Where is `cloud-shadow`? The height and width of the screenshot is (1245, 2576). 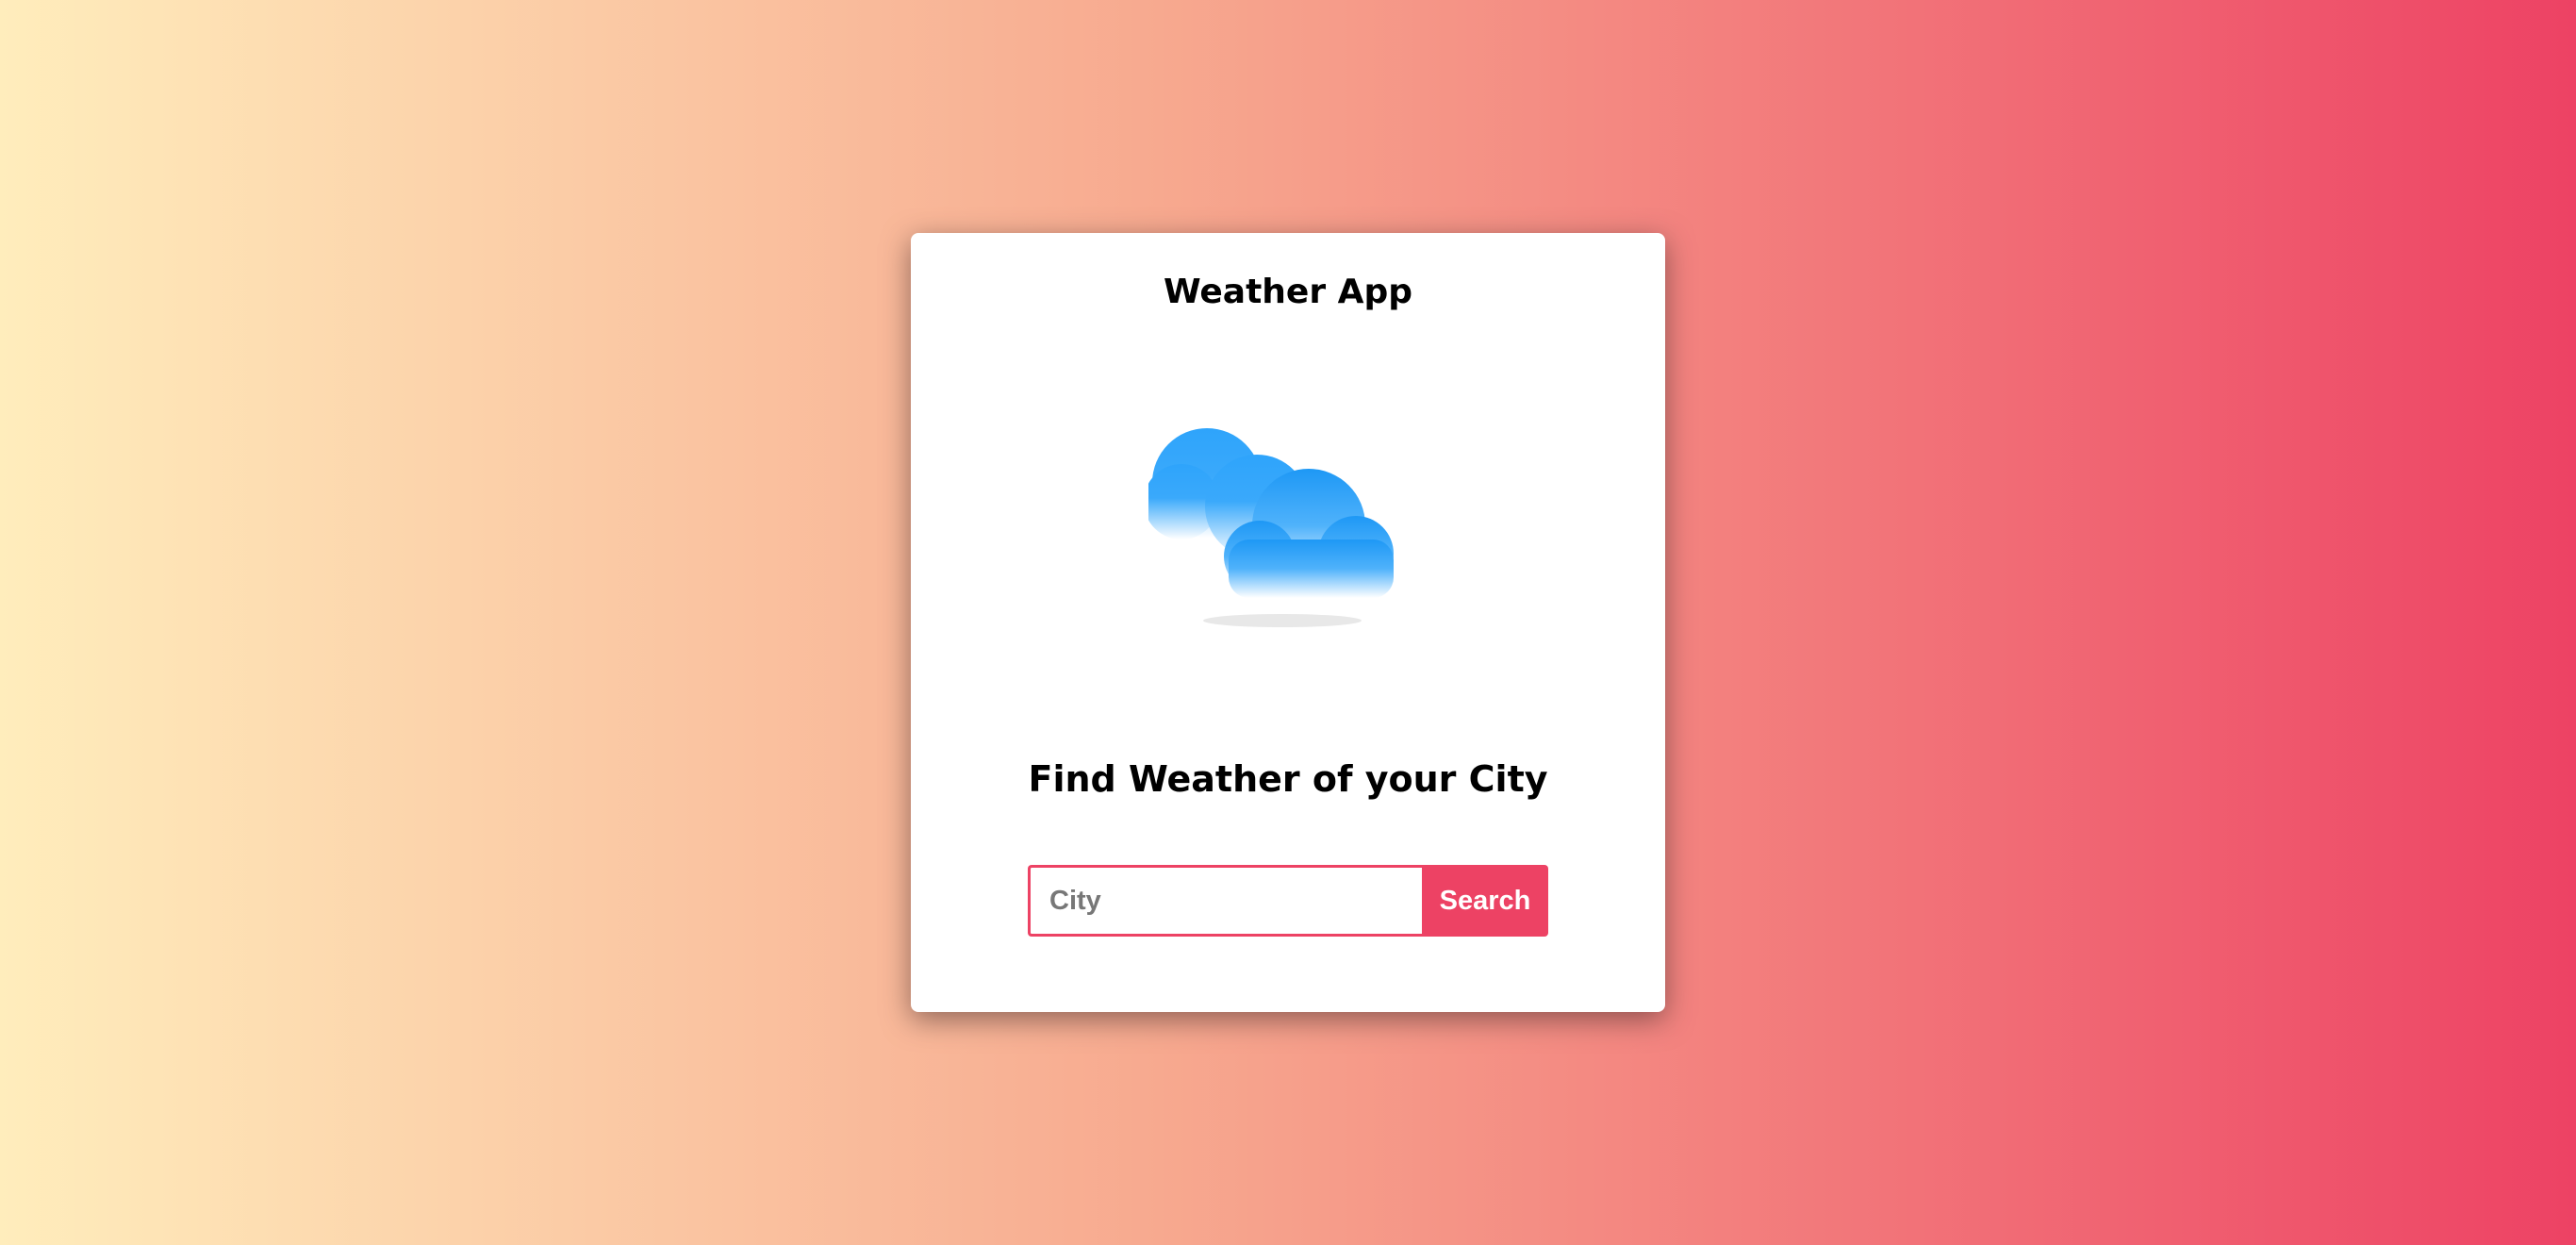
cloud-shadow is located at coordinates (1282, 621).